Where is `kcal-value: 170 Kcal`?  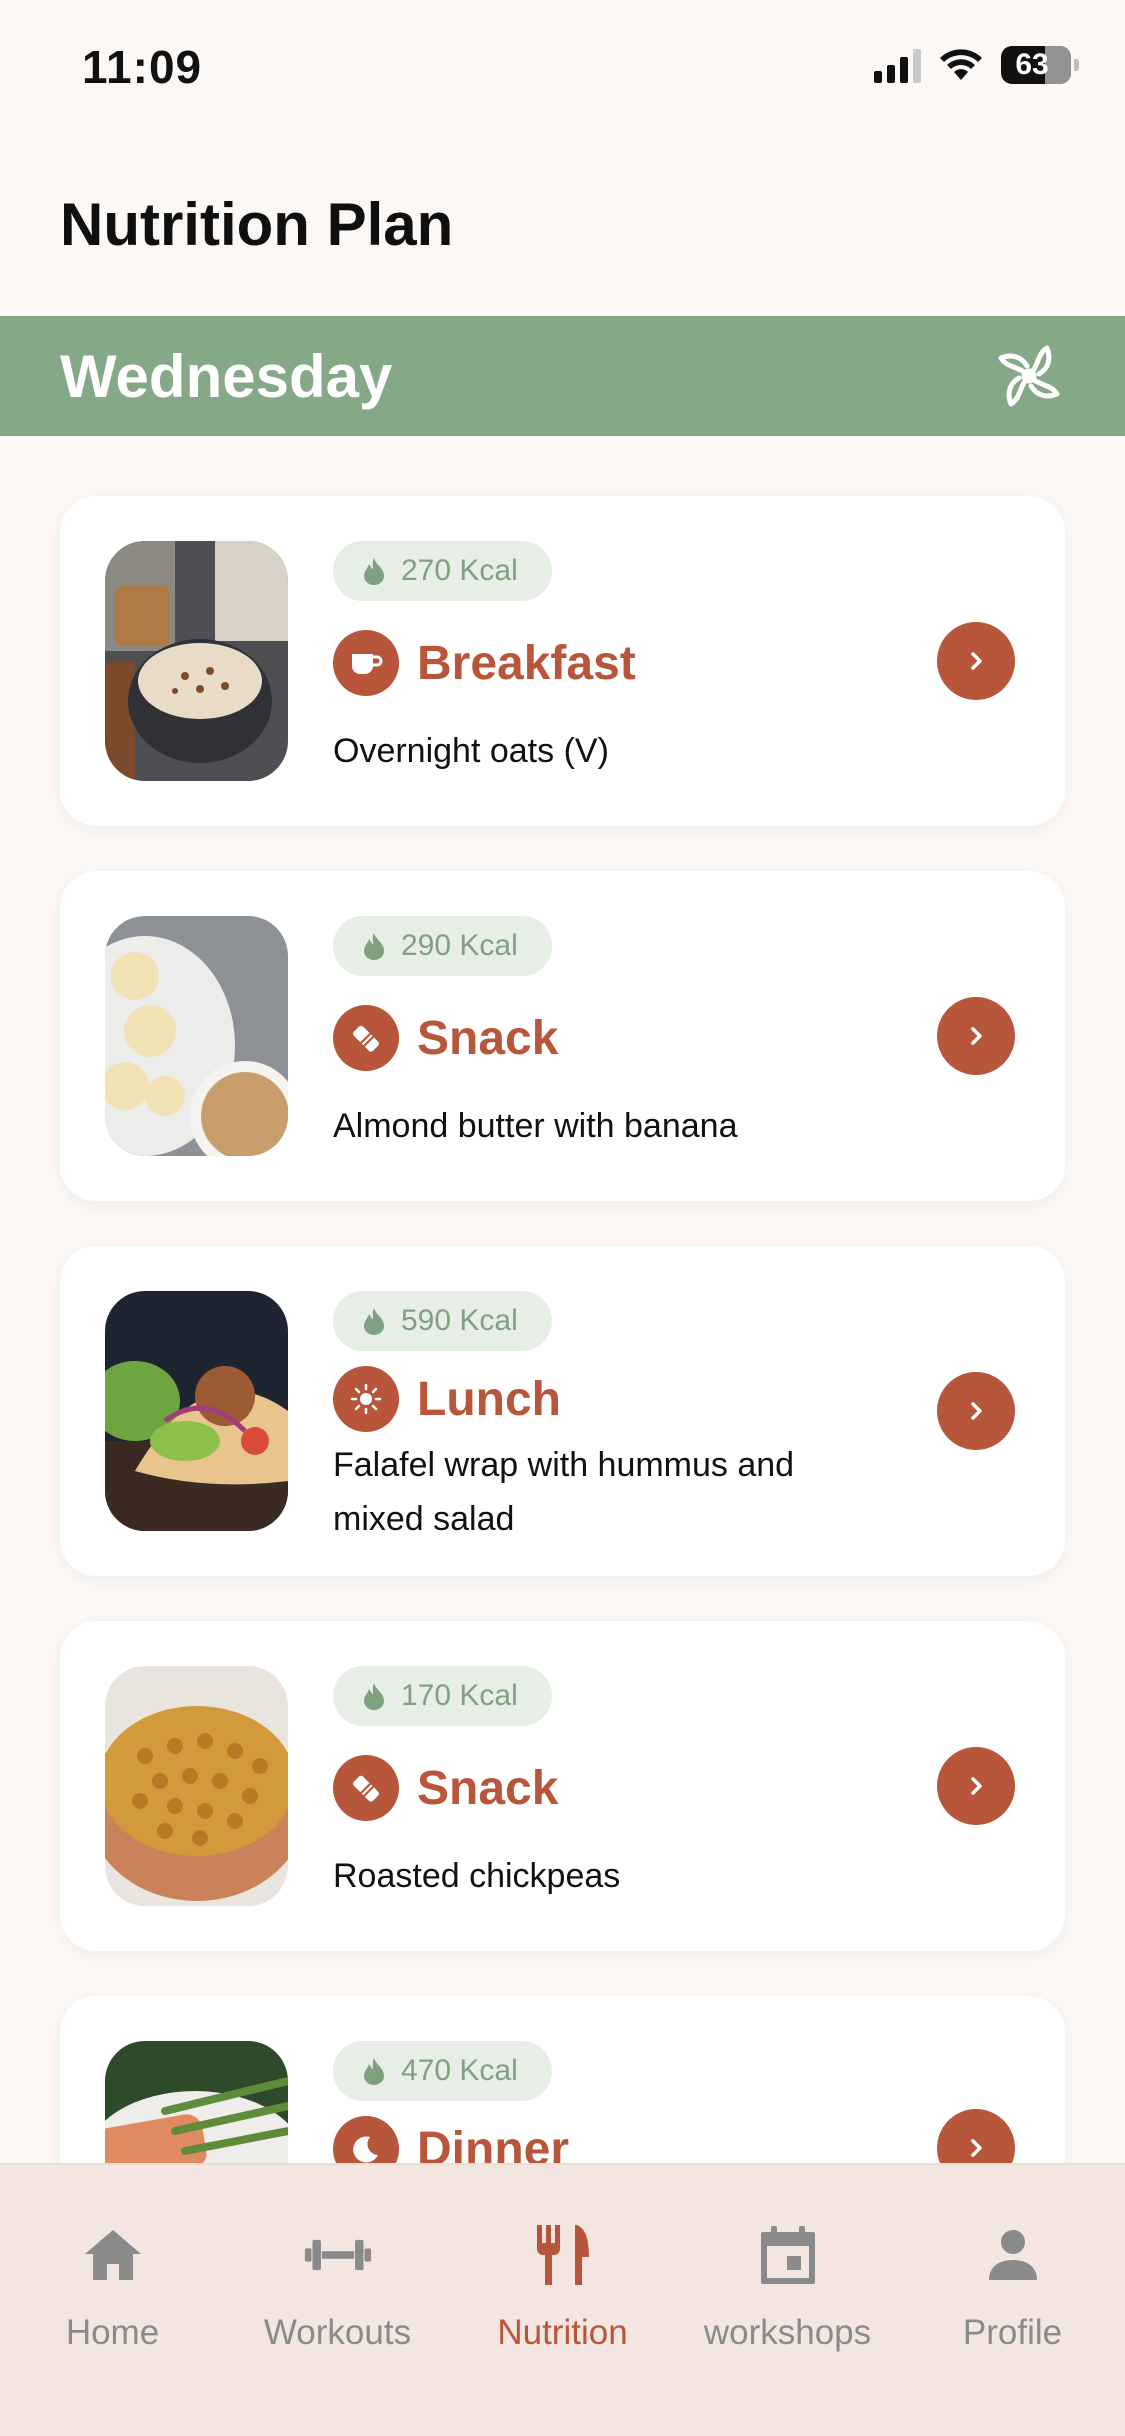
kcal-value: 170 Kcal is located at coordinates (459, 1695).